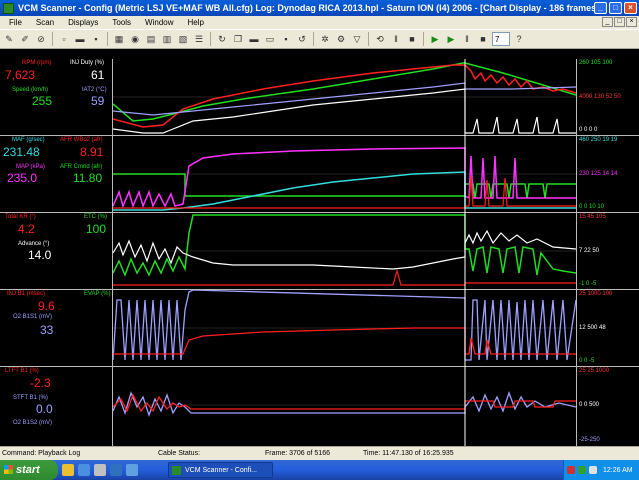 This screenshot has height=480, width=639. Describe the element at coordinates (501, 39) in the screenshot. I see `frame-step-input` at that location.